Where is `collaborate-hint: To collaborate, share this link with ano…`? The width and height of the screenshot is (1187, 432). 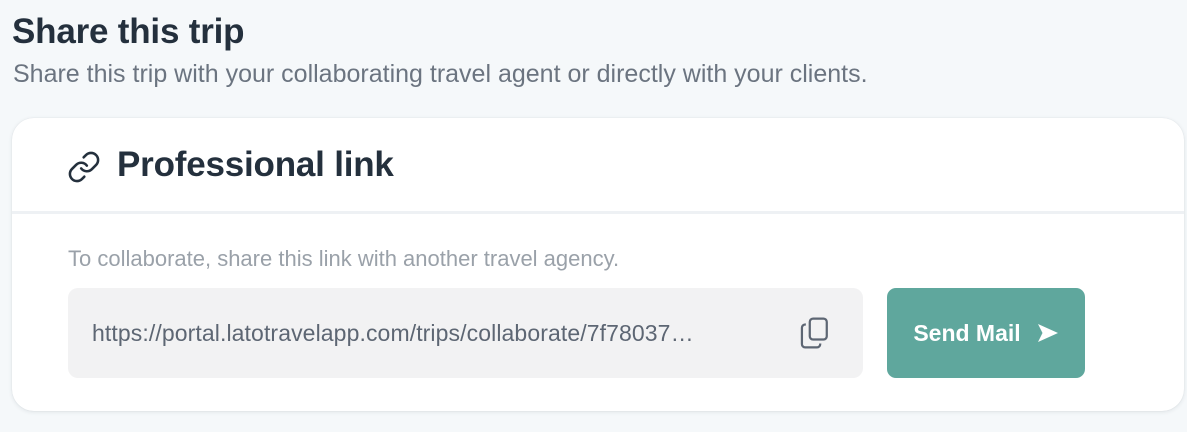 collaborate-hint: To collaborate, share this link with ano… is located at coordinates (344, 258).